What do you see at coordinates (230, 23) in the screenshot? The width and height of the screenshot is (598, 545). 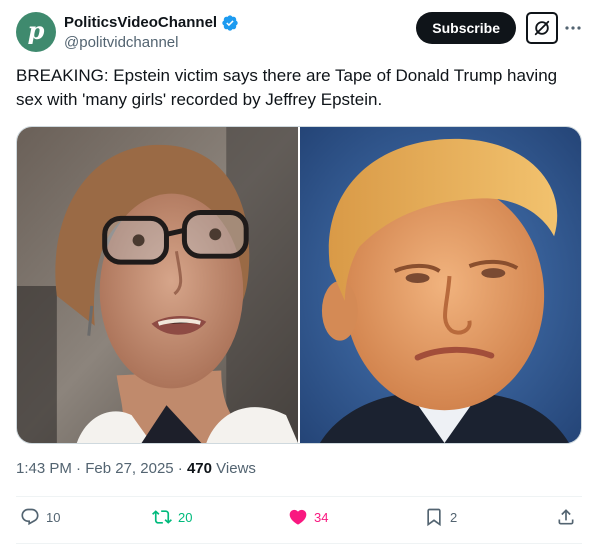 I see `verified-badge-icon` at bounding box center [230, 23].